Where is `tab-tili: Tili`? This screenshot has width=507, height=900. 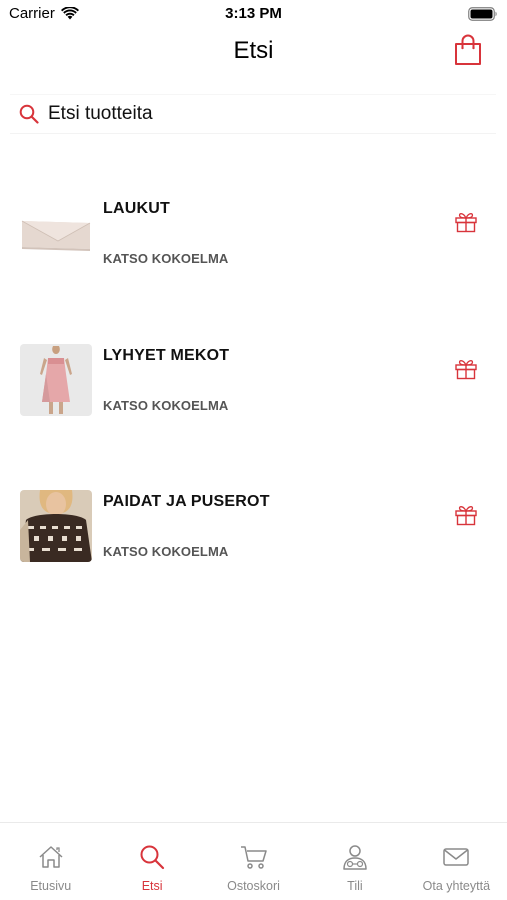 tab-tili: Tili is located at coordinates (354, 861).